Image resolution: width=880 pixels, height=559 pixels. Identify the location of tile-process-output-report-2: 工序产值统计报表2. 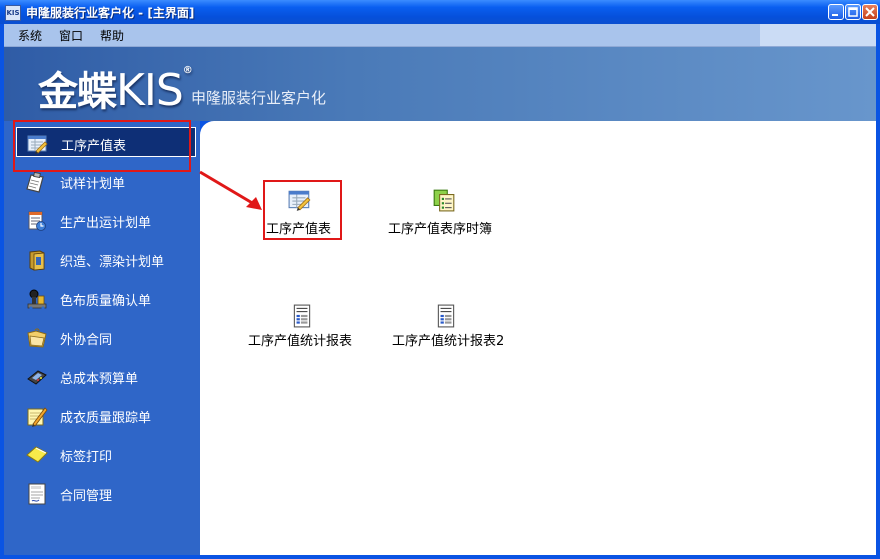
(452, 322).